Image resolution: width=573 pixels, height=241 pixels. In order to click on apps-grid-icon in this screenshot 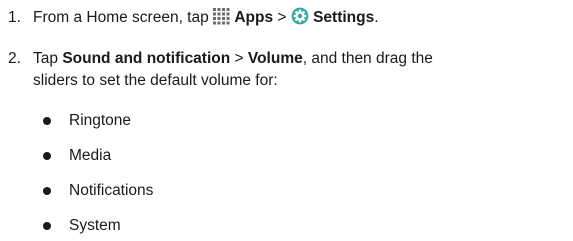, I will do `click(221, 20)`.